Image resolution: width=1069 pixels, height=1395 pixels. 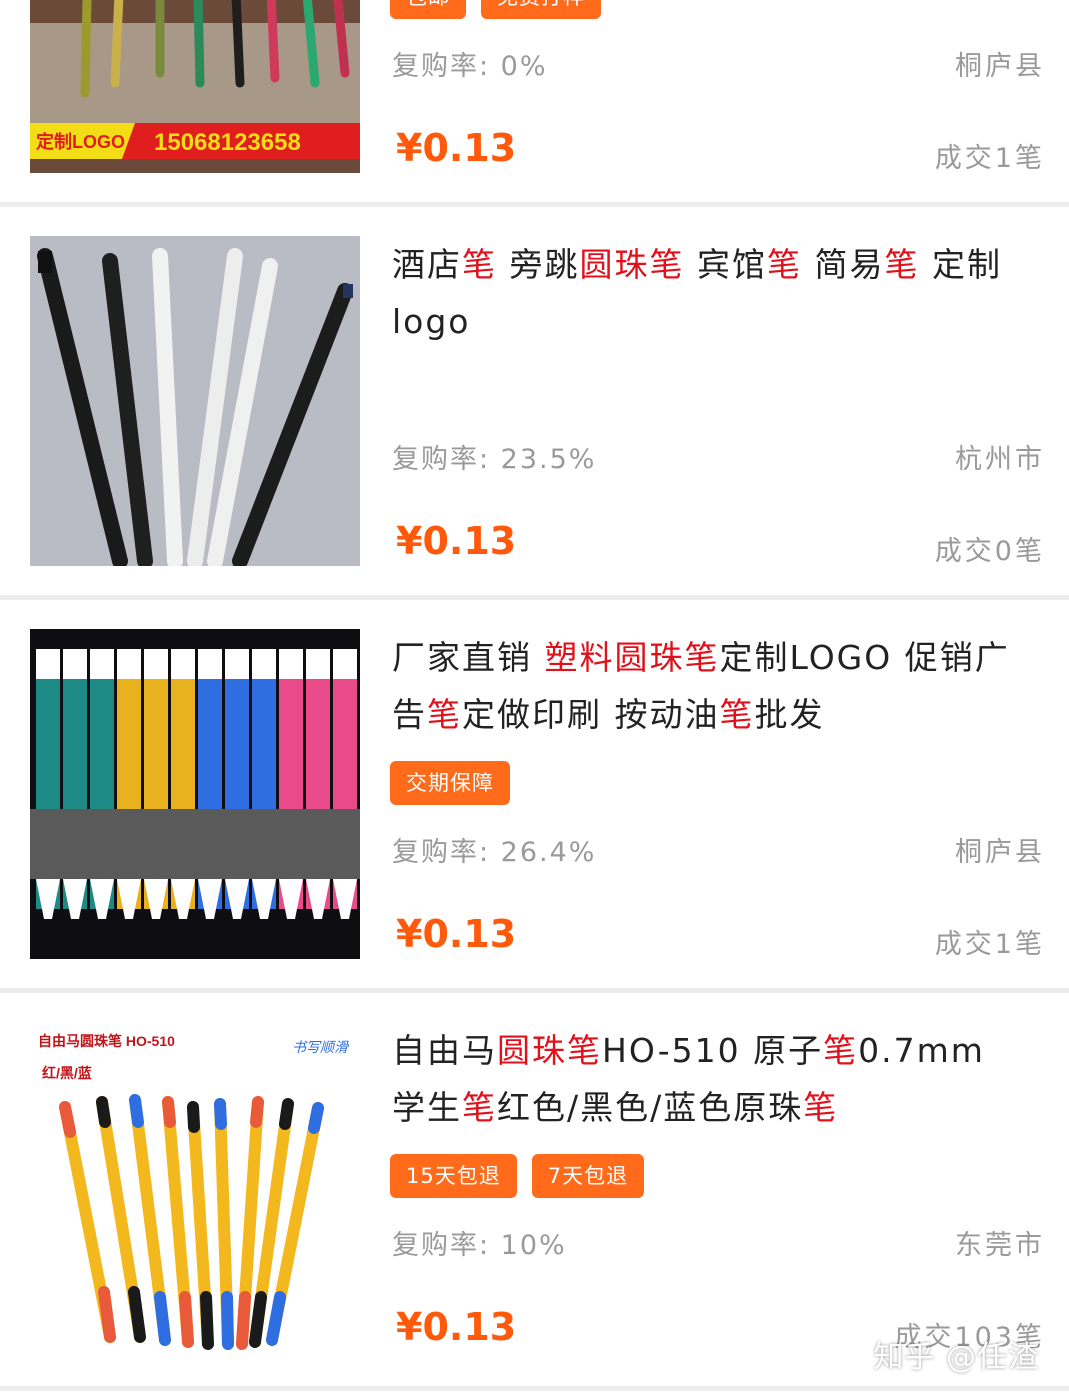 What do you see at coordinates (321, 1047) in the screenshot?
I see `image-label-slogan: 书写顺滑` at bounding box center [321, 1047].